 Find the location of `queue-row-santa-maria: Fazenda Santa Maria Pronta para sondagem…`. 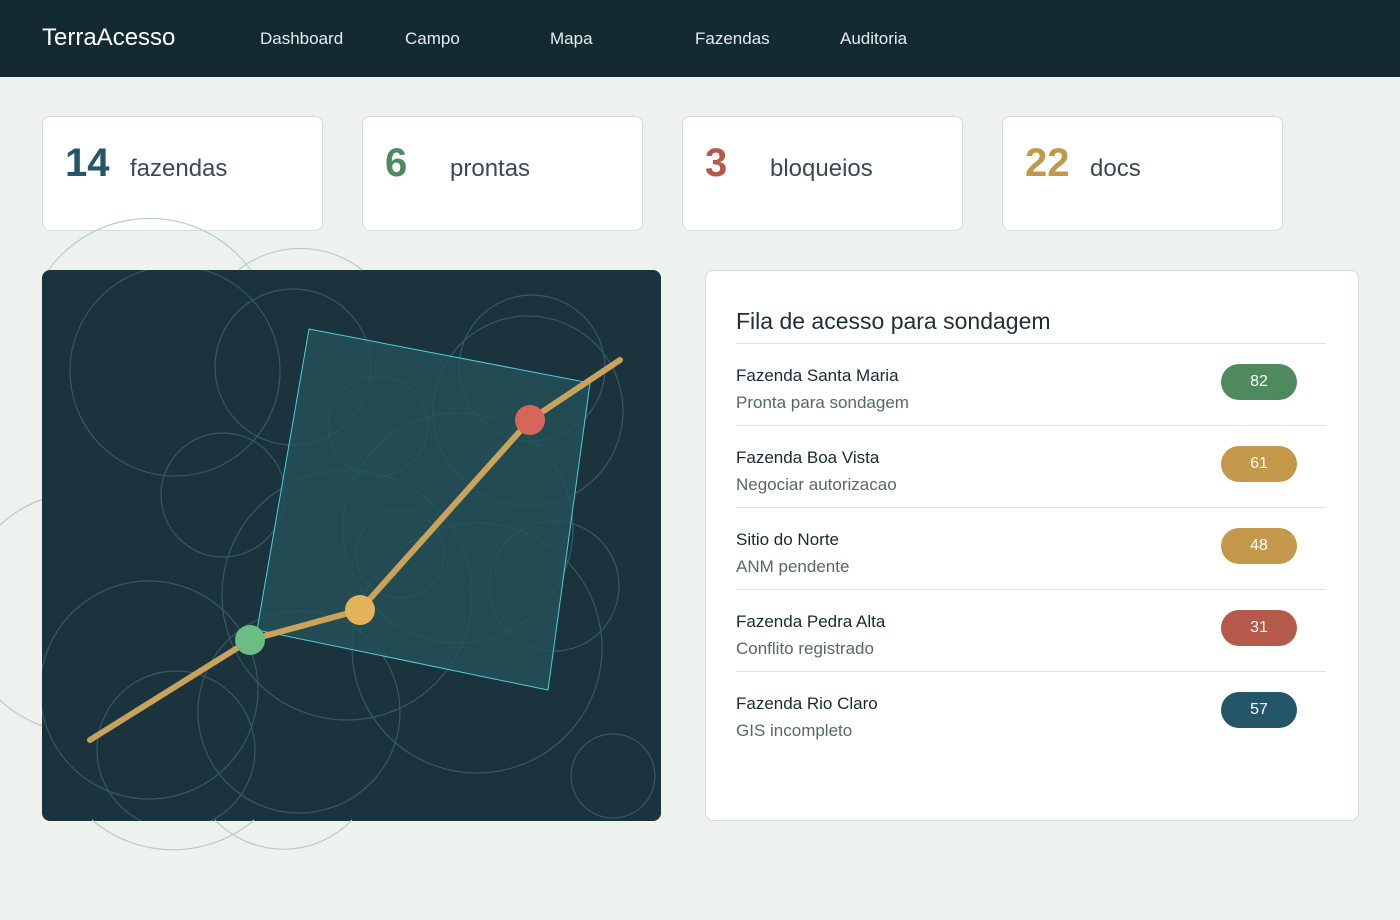

queue-row-santa-maria: Fazenda Santa Maria Pronta para sondagem… is located at coordinates (1031, 385).